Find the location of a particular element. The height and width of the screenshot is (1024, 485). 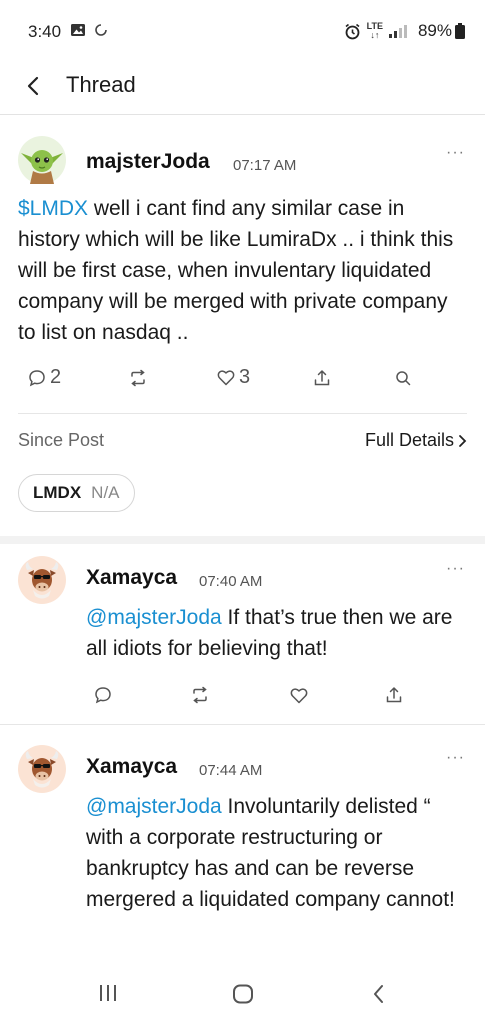

system-nav-bar is located at coordinates (242, 995).